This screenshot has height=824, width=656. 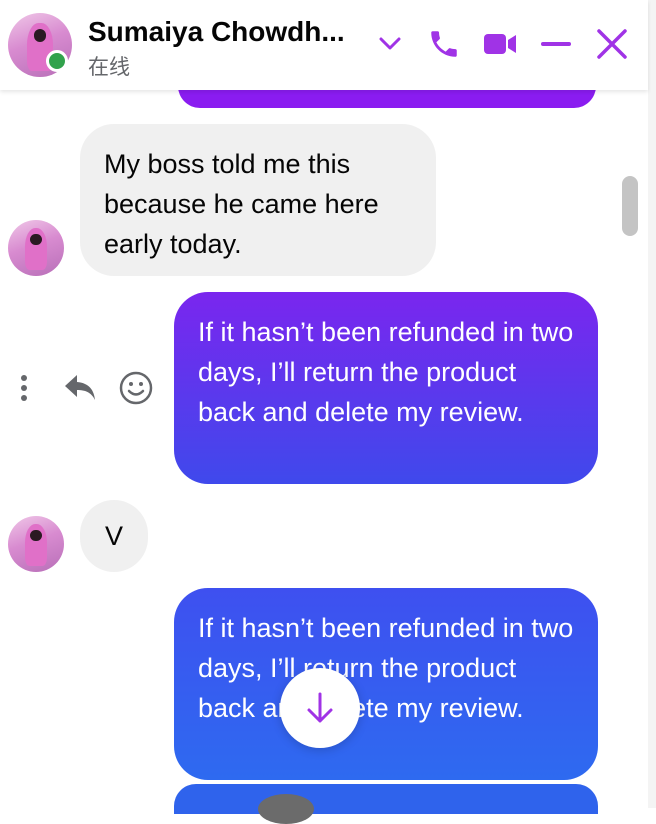 What do you see at coordinates (136, 388) in the screenshot?
I see `emoji-icon` at bounding box center [136, 388].